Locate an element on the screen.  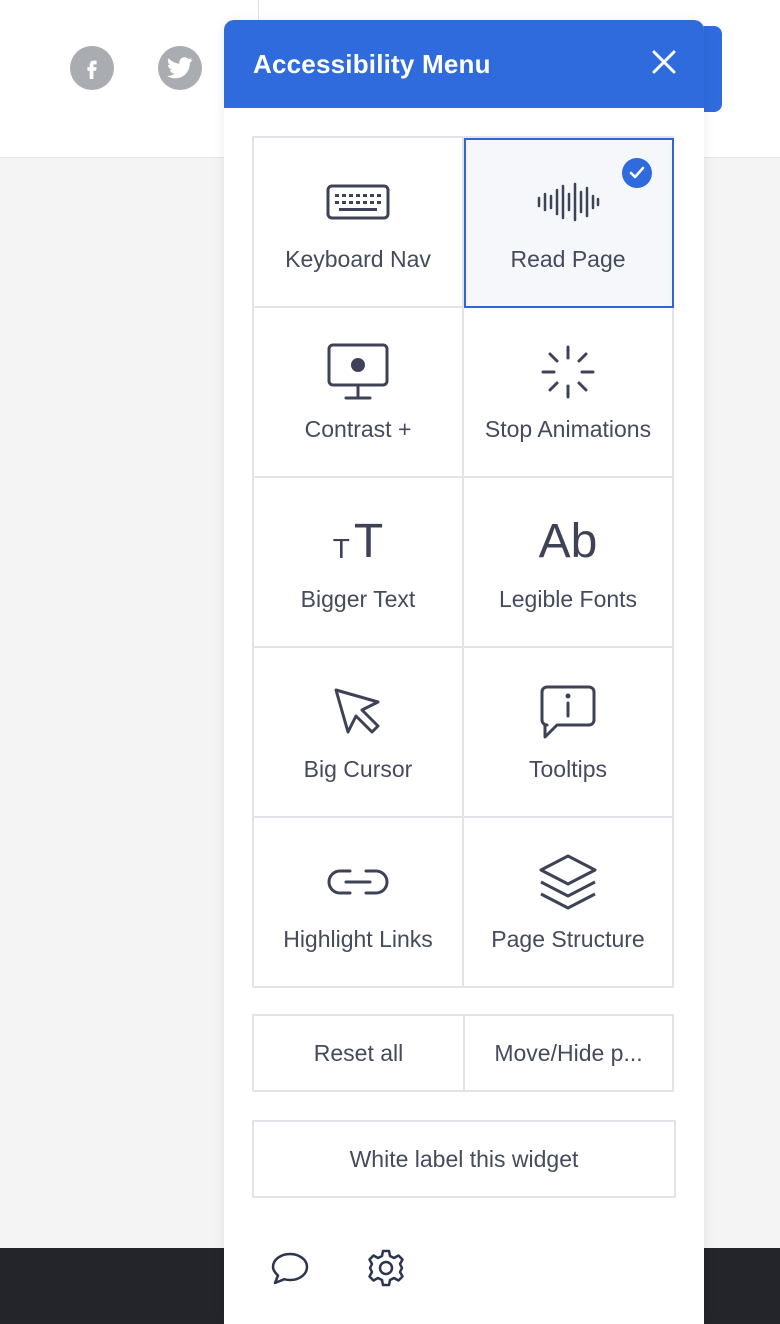
keyboard-icon is located at coordinates (358, 202).